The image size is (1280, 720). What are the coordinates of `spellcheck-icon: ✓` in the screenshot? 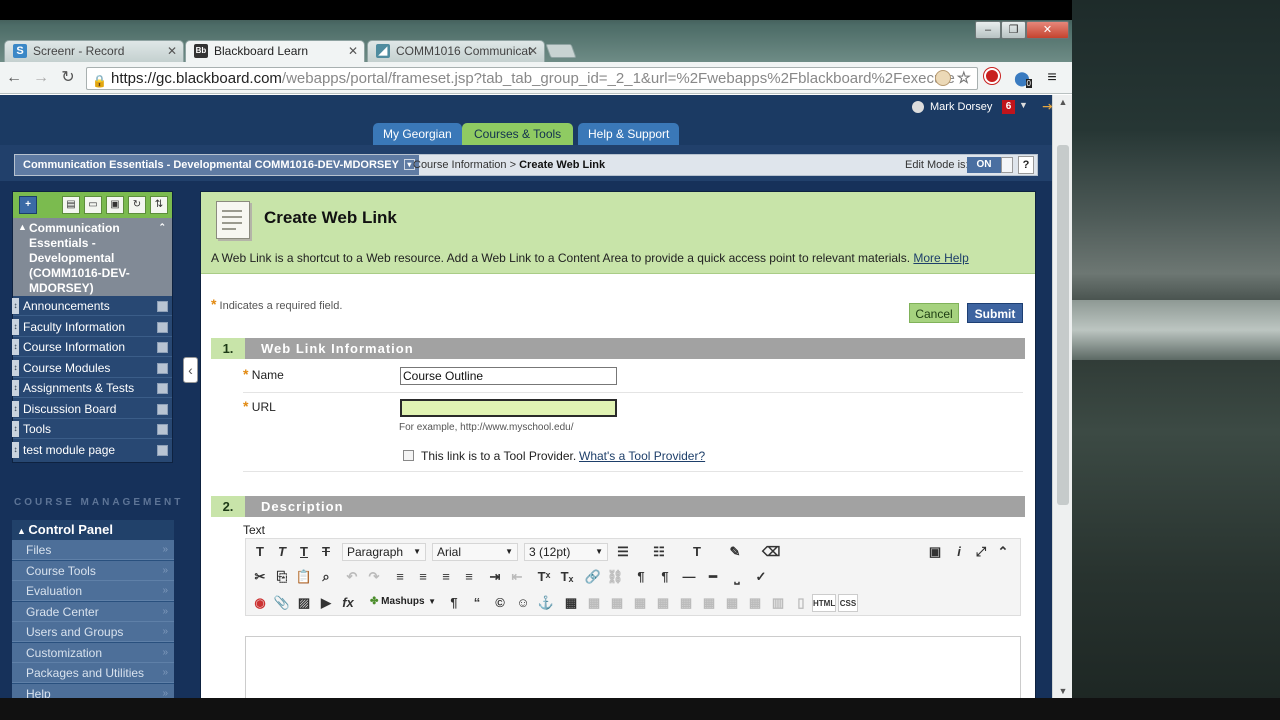 It's located at (761, 577).